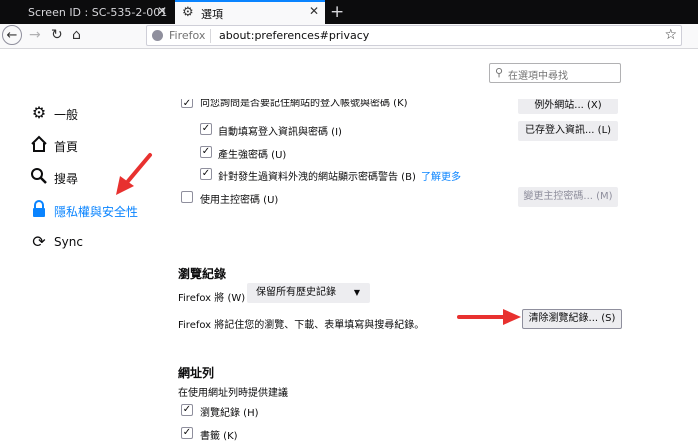 This screenshot has width=698, height=442. I want to click on history-mode-dropdown: 保留所有歷史記錄 ▼, so click(308, 293).